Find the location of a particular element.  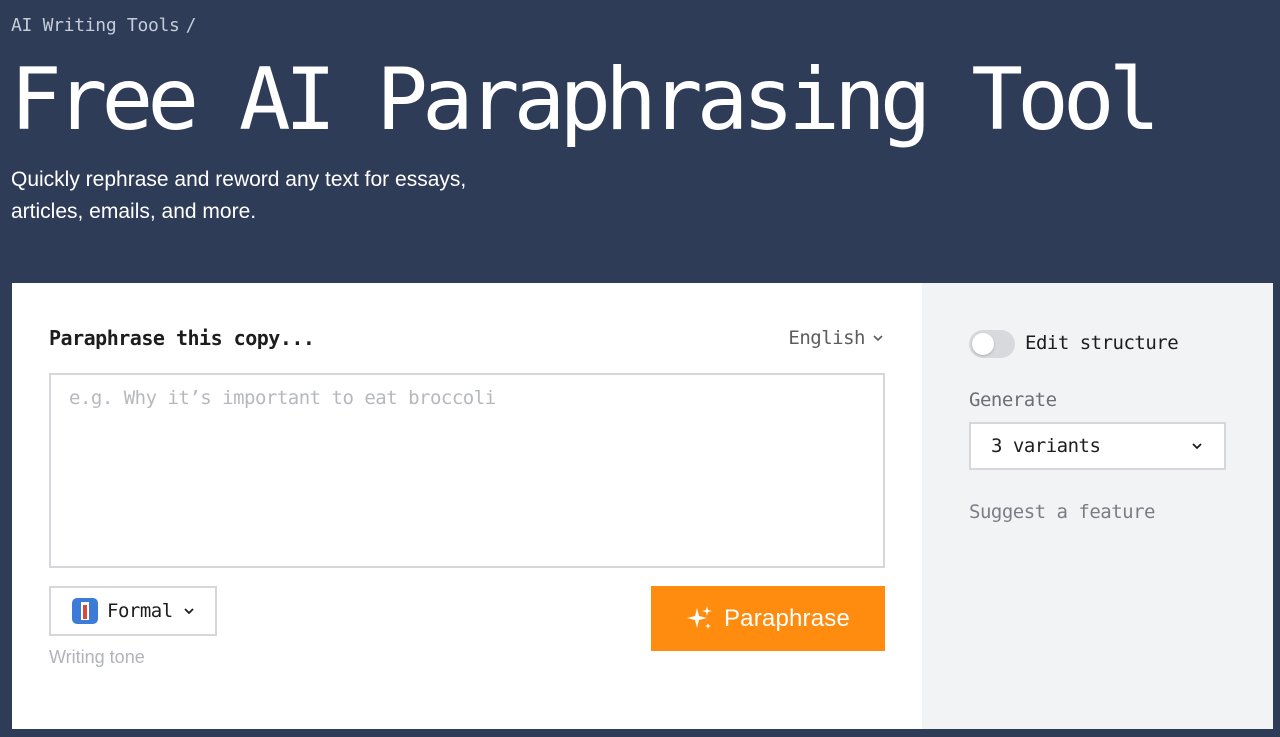

breadcrumb: AI Writing Tools / is located at coordinates (103, 25).